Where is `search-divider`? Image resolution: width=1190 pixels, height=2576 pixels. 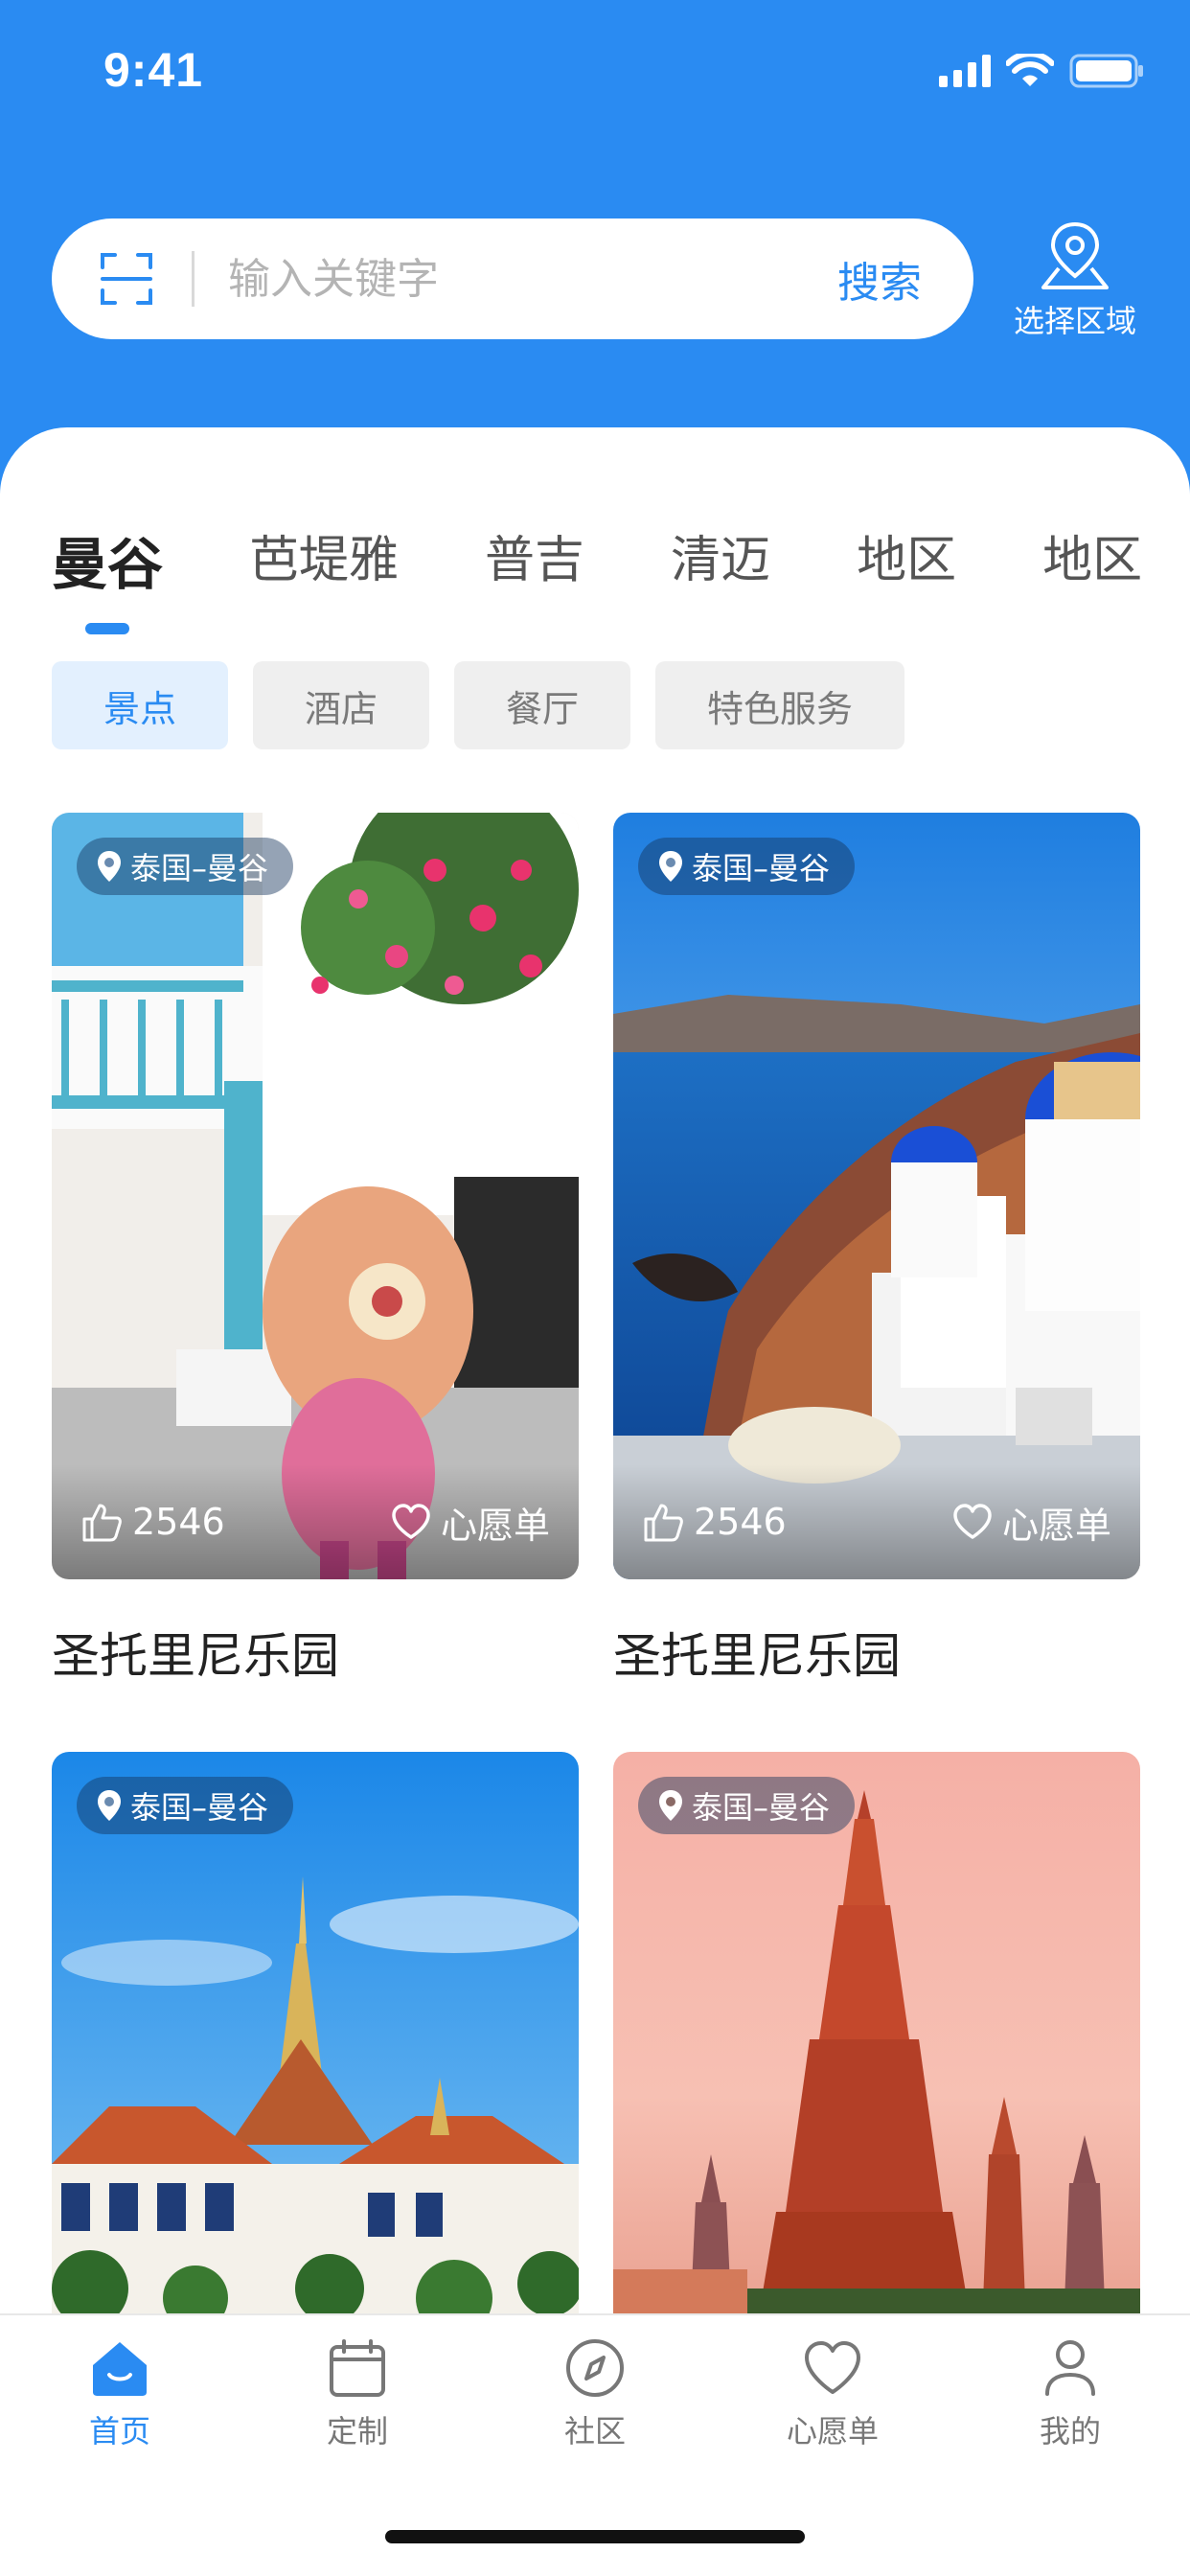 search-divider is located at coordinates (194, 279).